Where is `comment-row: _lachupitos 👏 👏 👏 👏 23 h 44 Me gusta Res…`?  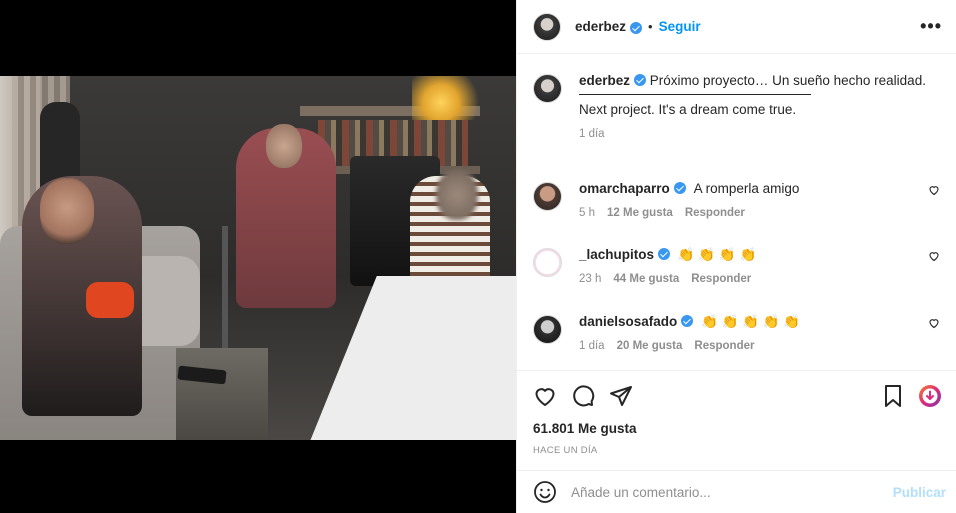
comment-row: _lachupitos 👏 👏 👏 👏 23 h 44 Me gusta Res… is located at coordinates (736, 279).